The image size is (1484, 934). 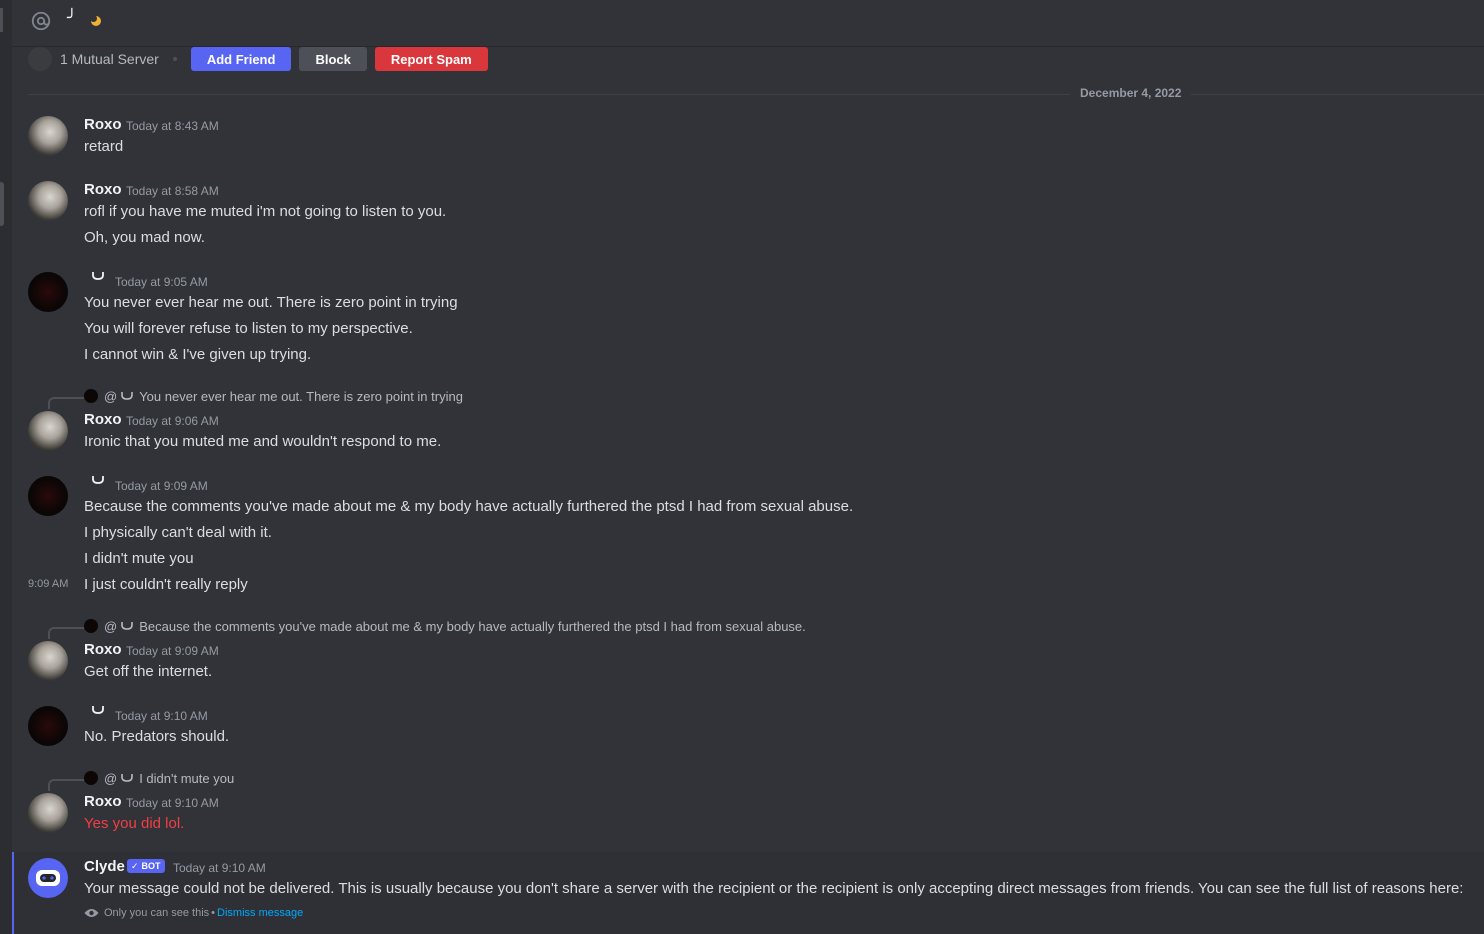 What do you see at coordinates (748, 23) in the screenshot?
I see `channel-header: ╯` at bounding box center [748, 23].